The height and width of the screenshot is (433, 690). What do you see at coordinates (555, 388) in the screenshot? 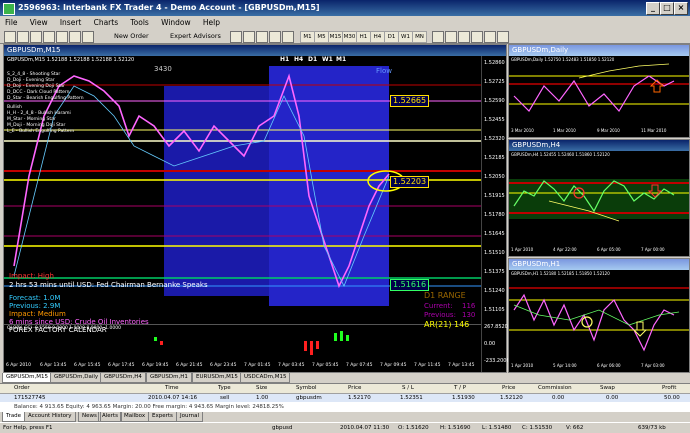
I see `col-commission: Commission` at bounding box center [555, 388].